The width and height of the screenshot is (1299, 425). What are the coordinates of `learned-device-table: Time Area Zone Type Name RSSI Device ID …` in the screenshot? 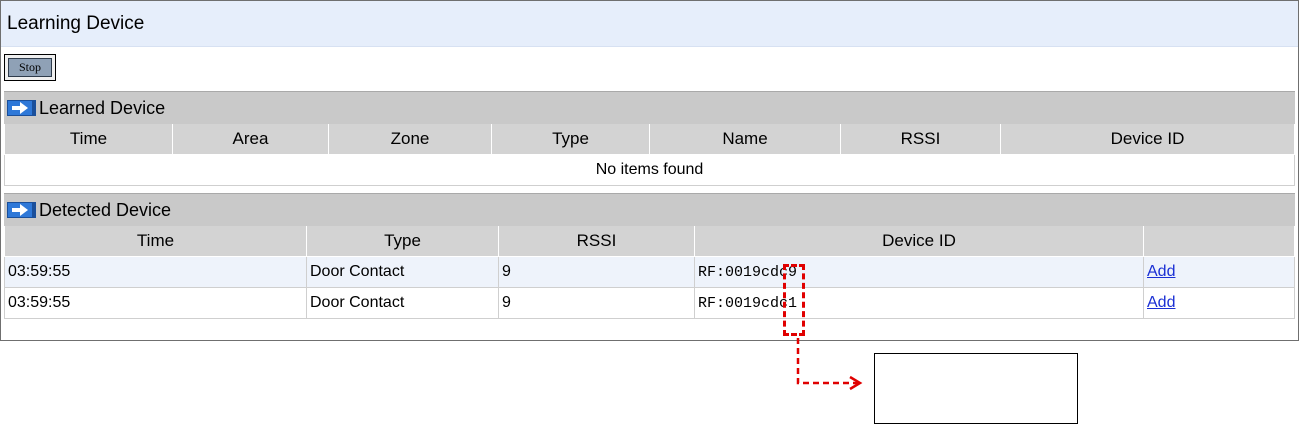 It's located at (649, 155).